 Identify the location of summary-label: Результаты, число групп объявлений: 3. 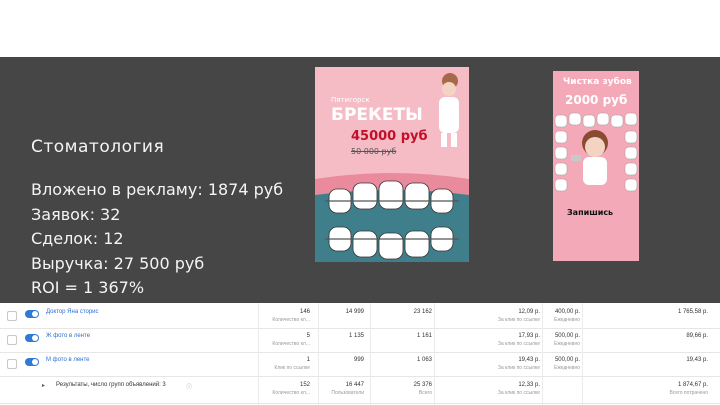
(111, 385).